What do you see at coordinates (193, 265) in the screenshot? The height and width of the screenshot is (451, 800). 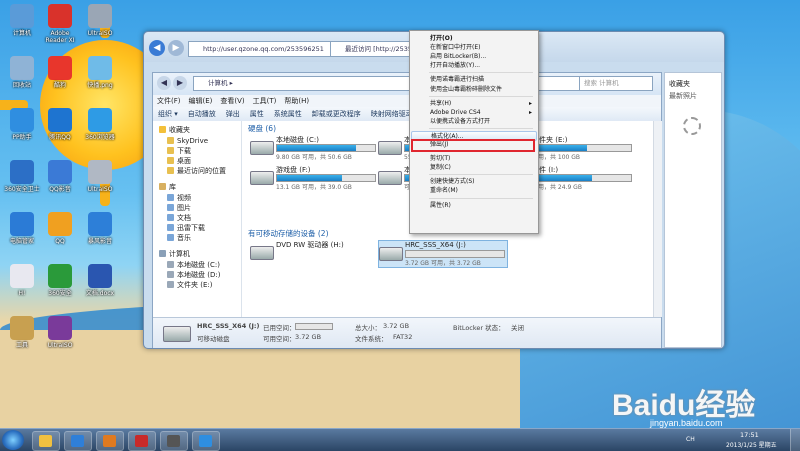 I see `nav-item: 本地磁盘 (C:)` at bounding box center [193, 265].